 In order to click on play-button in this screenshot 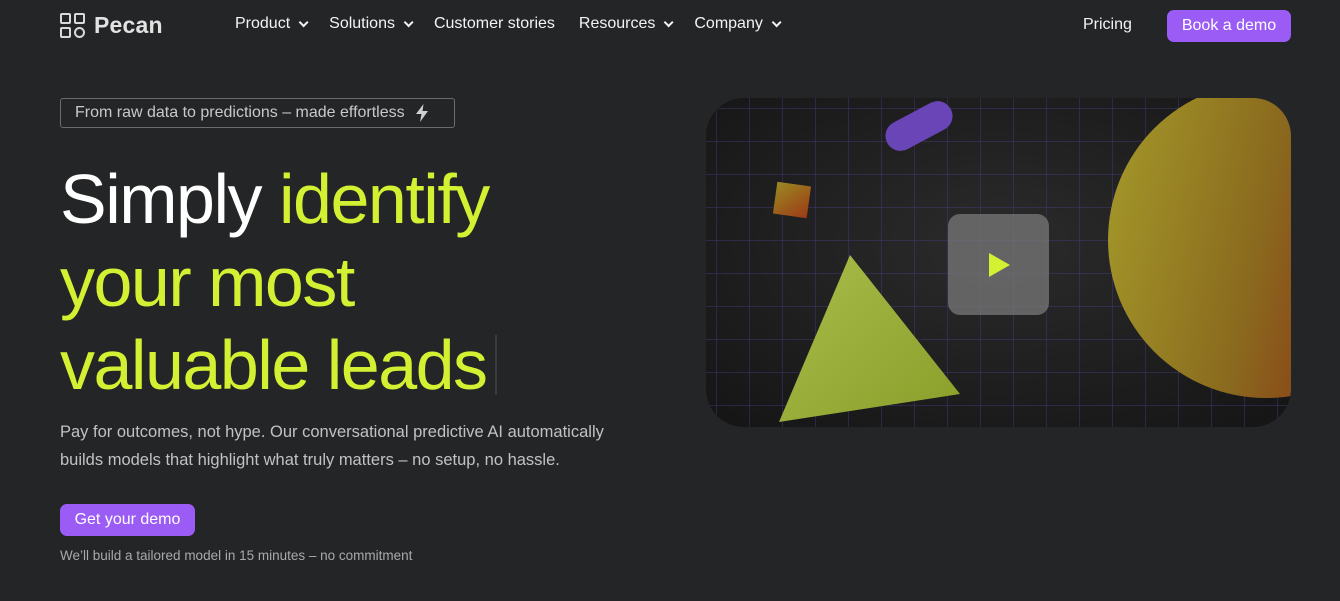, I will do `click(998, 264)`.